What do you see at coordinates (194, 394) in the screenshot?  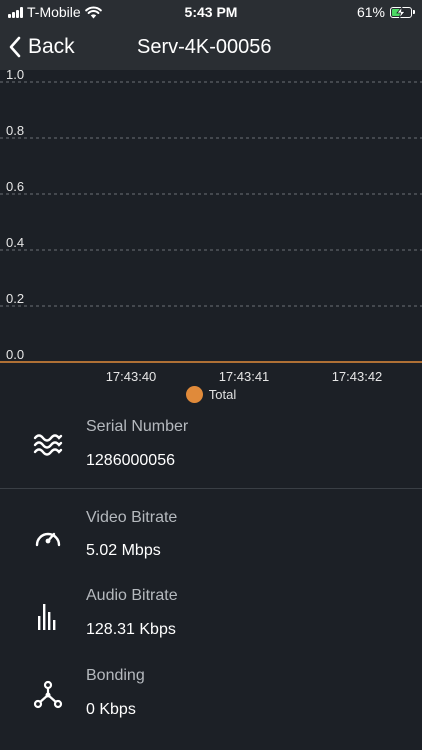 I see `legend-marker-total` at bounding box center [194, 394].